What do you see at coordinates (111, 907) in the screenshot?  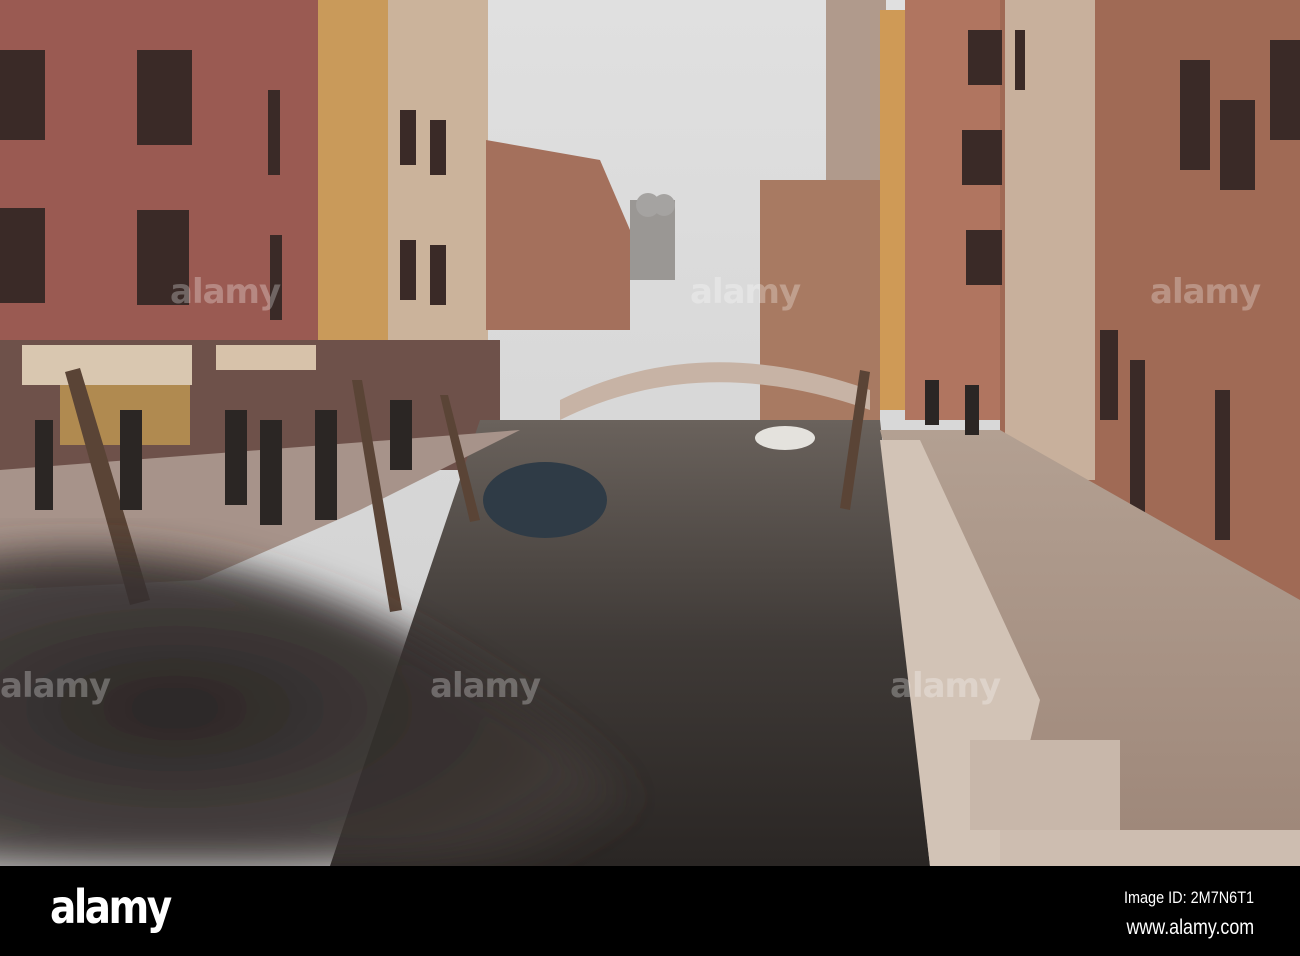 I see `alamy-logo: alamy` at bounding box center [111, 907].